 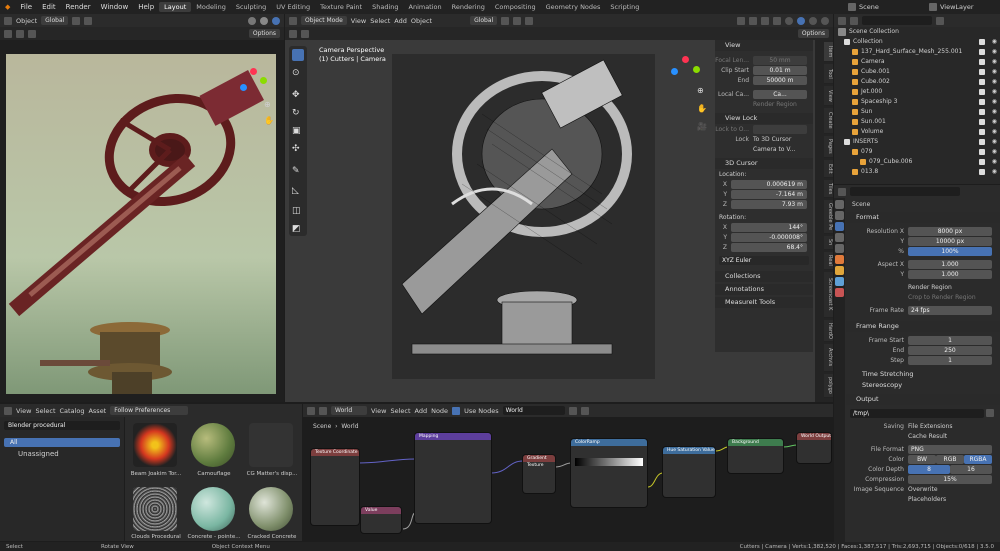 What do you see at coordinates (780, 60) in the screenshot?
I see `focal-length-field: 50 mm` at bounding box center [780, 60].